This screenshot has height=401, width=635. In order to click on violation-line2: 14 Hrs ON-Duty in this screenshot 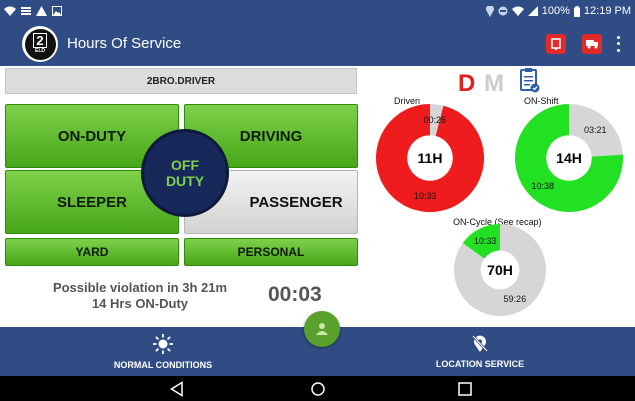, I will do `click(140, 303)`.